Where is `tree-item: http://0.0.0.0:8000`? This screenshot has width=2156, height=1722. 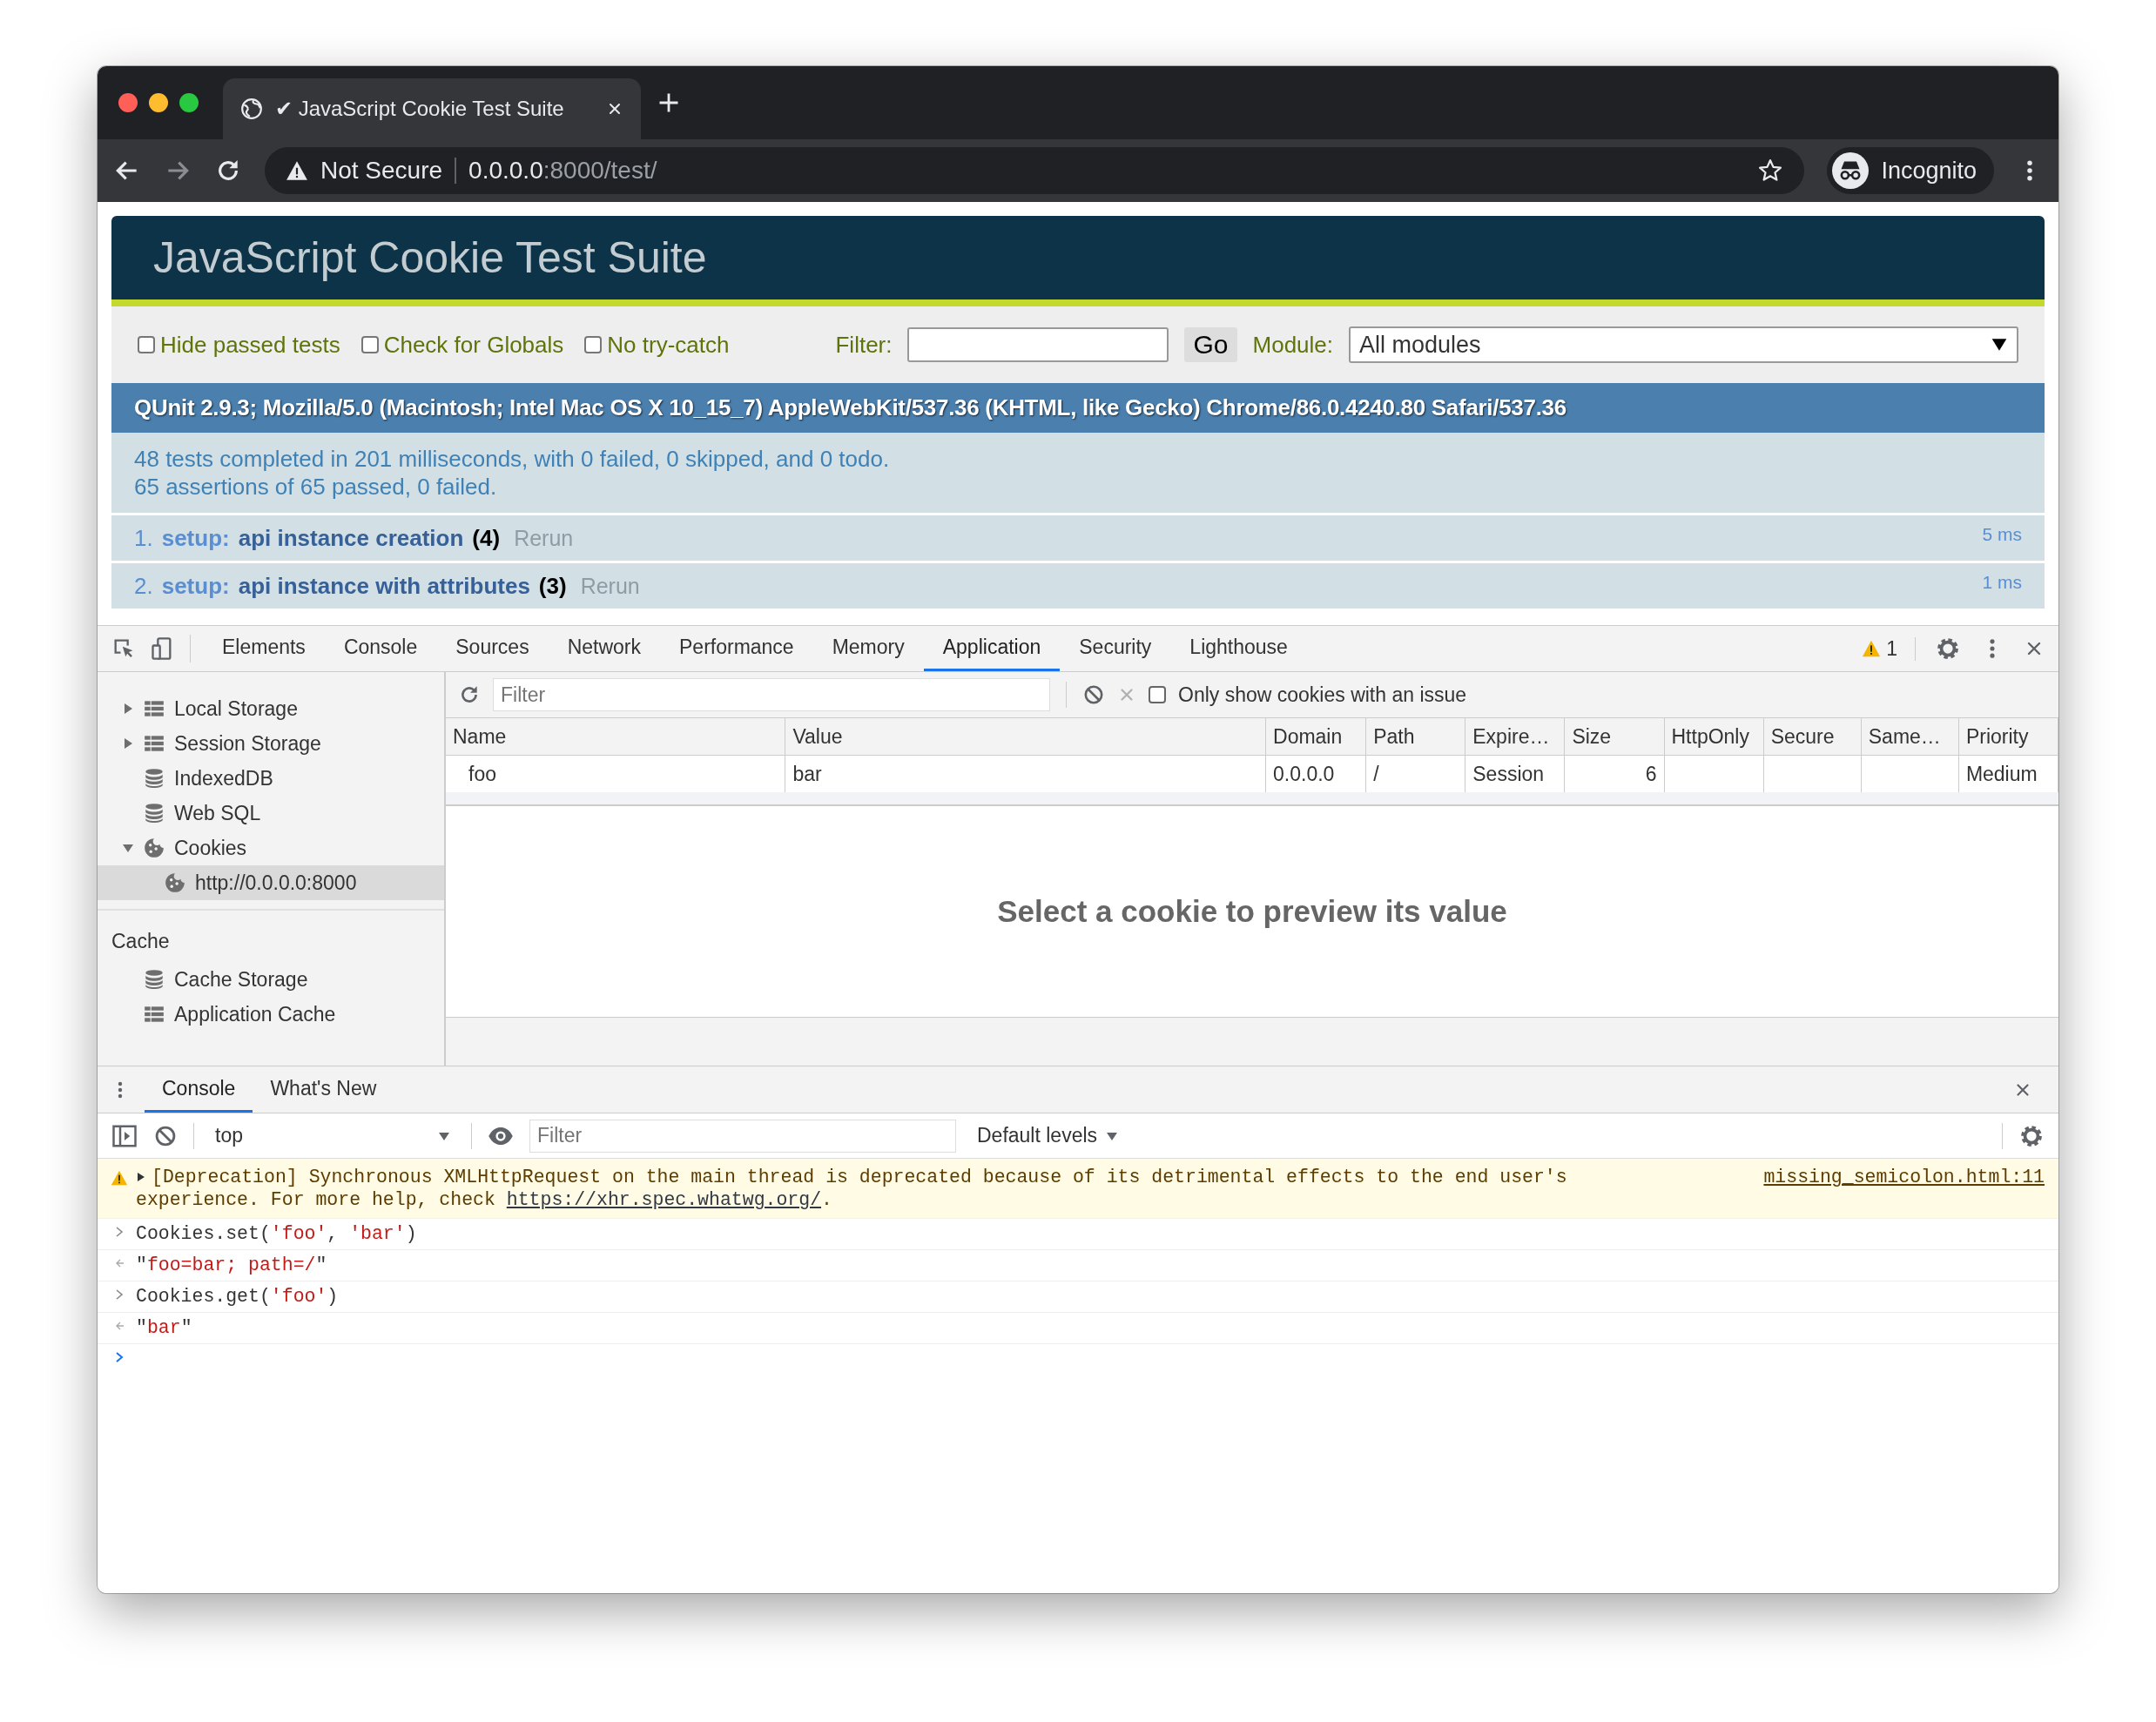 tree-item: http://0.0.0.0:8000 is located at coordinates (271, 883).